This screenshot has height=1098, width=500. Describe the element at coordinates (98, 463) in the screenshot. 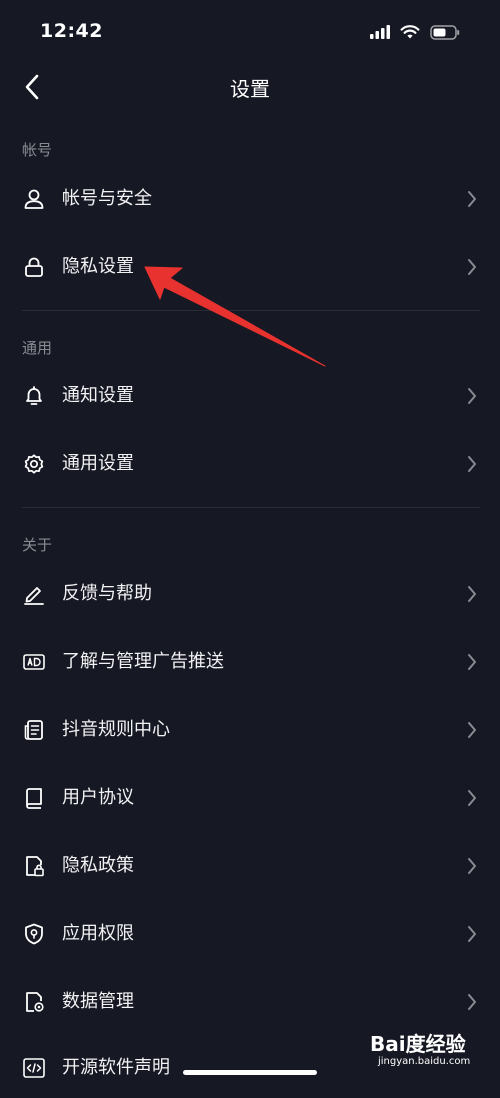

I see `settings-item-label: 通用设置` at that location.